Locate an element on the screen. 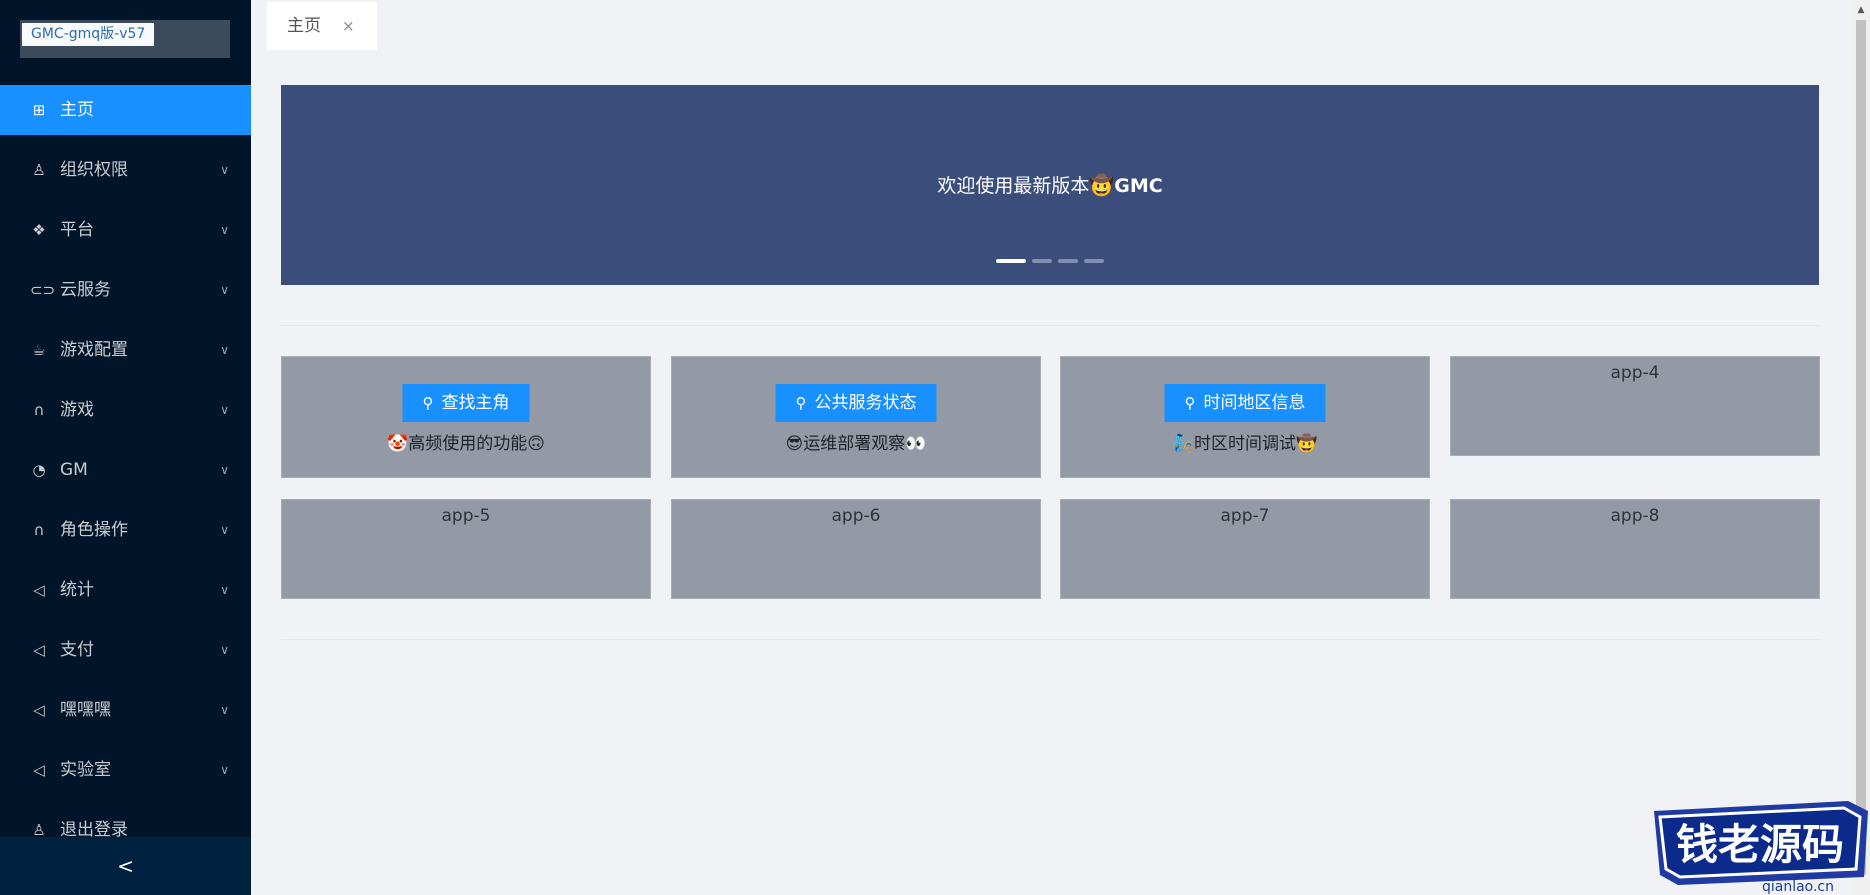  app-card-4: app-4 is located at coordinates (1635, 406).